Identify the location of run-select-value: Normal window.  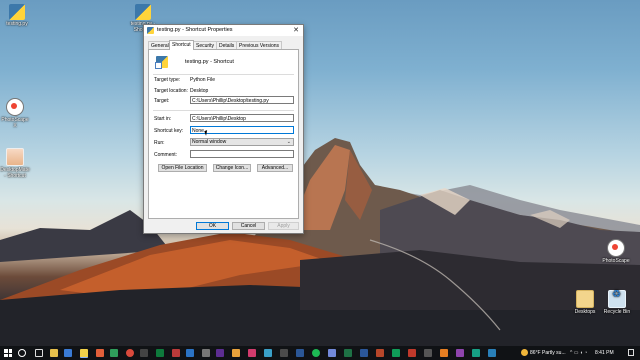
(209, 142).